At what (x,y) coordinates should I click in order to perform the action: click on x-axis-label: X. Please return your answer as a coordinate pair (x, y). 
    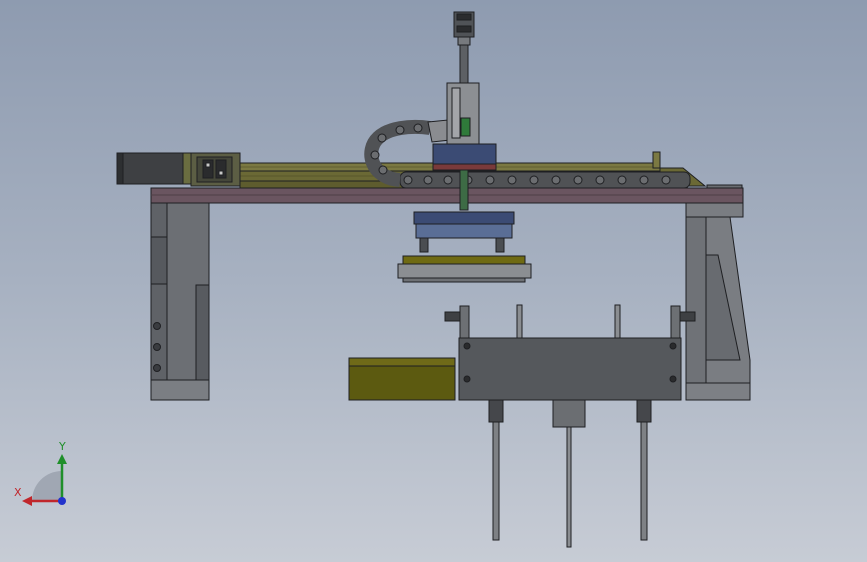
    Looking at the image, I should click on (18, 492).